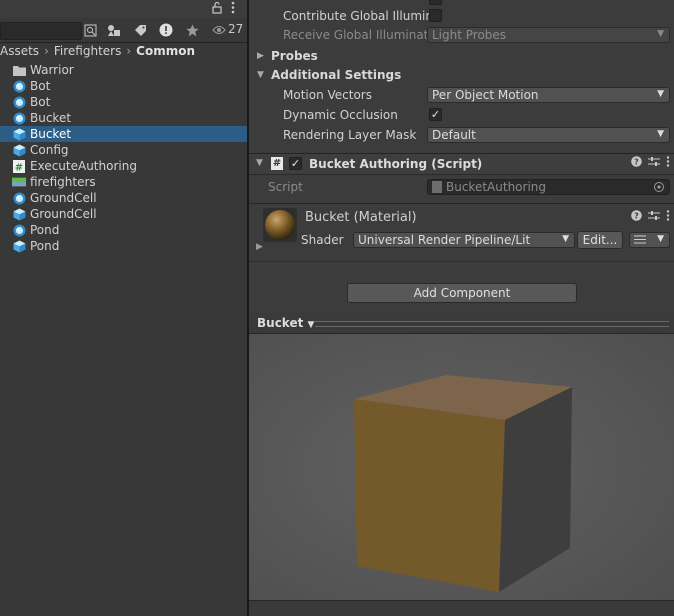 Image resolution: width=674 pixels, height=616 pixels. Describe the element at coordinates (41, 31) in the screenshot. I see `search-input` at that location.